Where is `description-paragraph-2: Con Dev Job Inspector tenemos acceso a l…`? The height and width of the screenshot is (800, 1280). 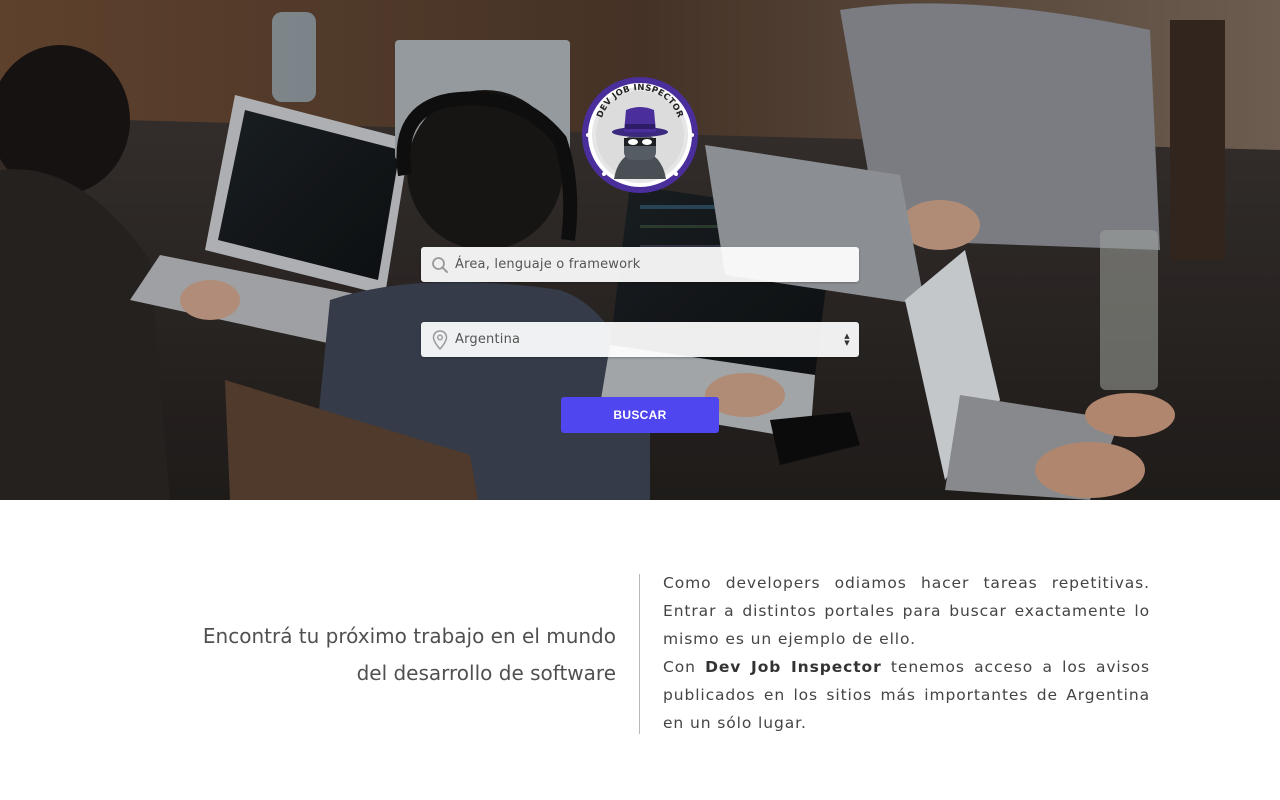
description-paragraph-2: Con Dev Job Inspector tenemos acceso a l… is located at coordinates (906, 695).